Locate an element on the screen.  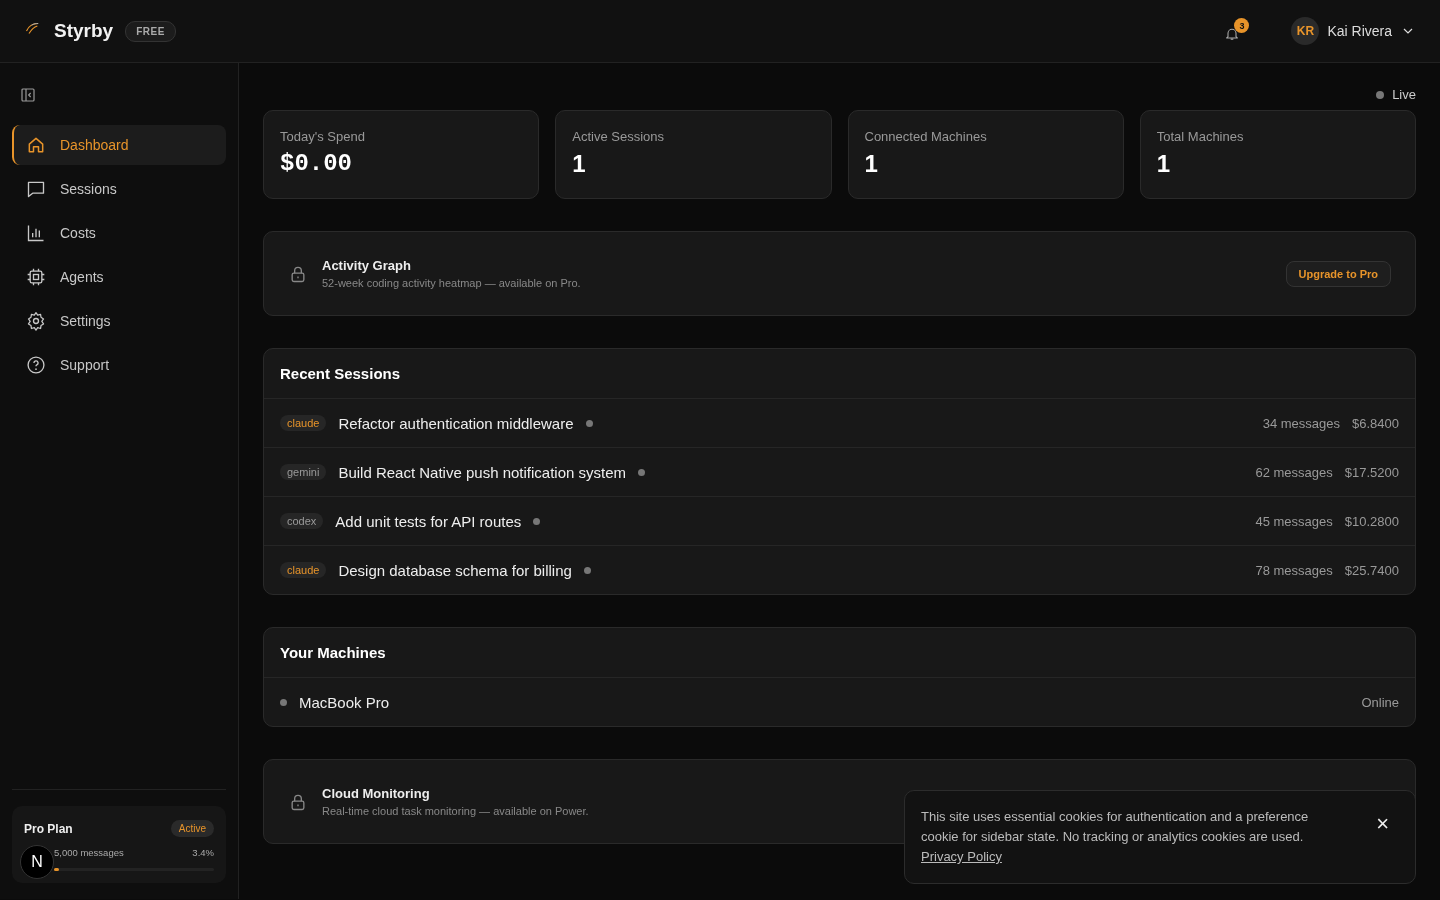
home-icon is located at coordinates (36, 145).